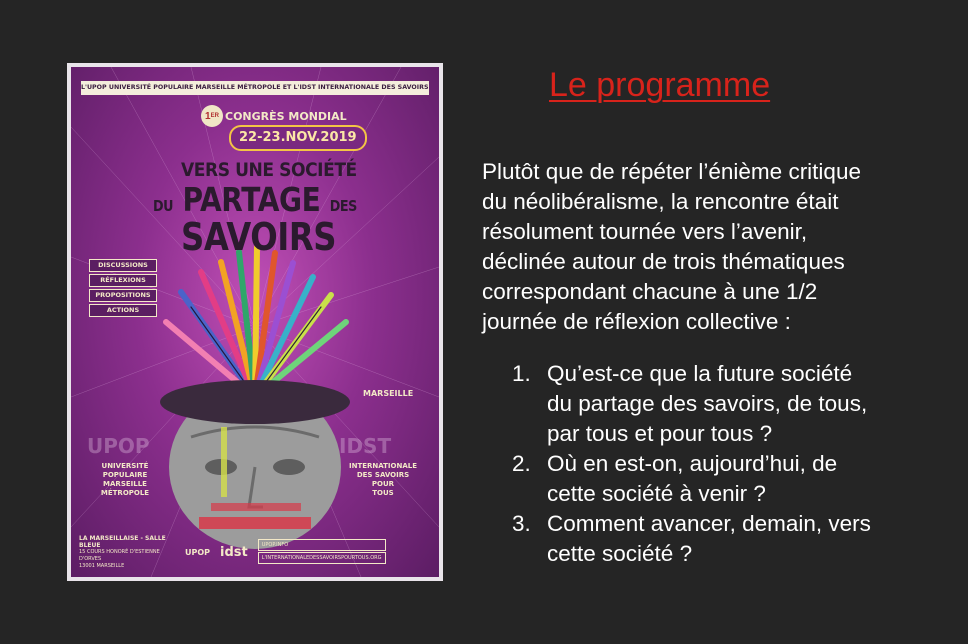 The width and height of the screenshot is (968, 644). What do you see at coordinates (198, 552) in the screenshot?
I see `upop-logo: UPOP` at bounding box center [198, 552].